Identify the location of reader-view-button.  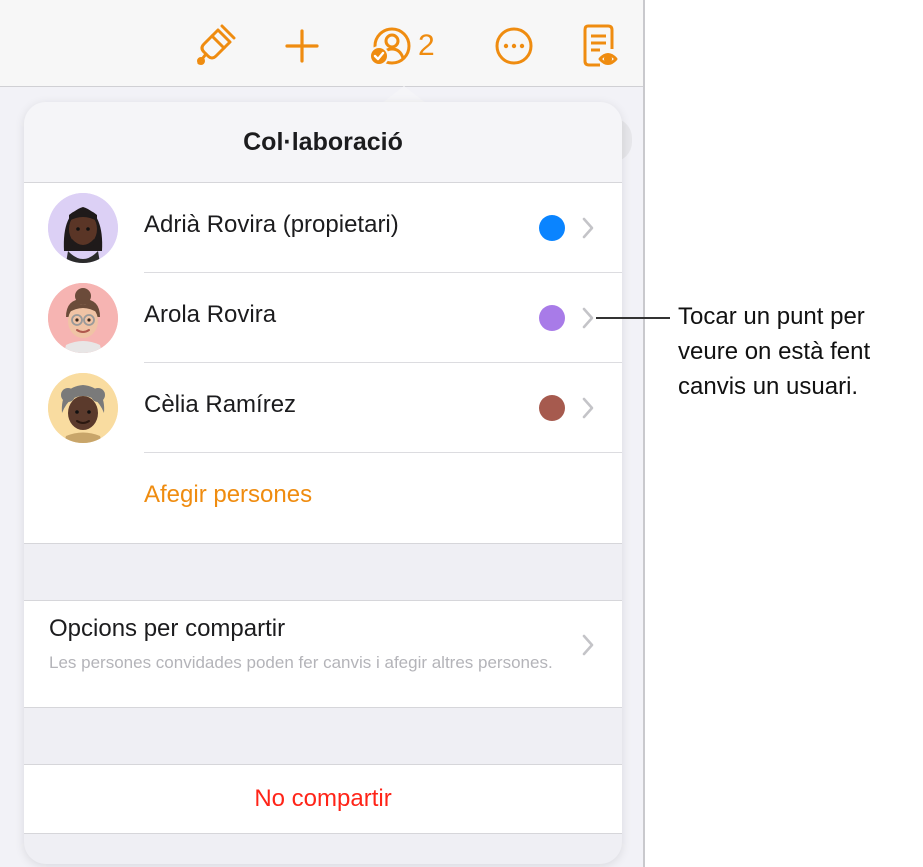
(601, 46).